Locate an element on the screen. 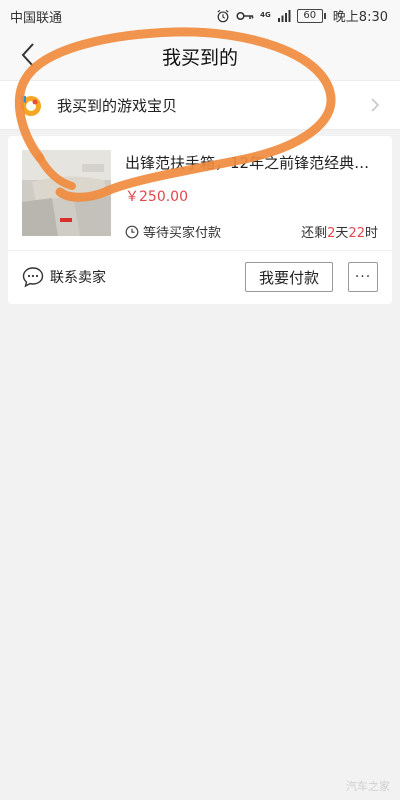 The image size is (400, 800). network-type: 4G is located at coordinates (265, 15).